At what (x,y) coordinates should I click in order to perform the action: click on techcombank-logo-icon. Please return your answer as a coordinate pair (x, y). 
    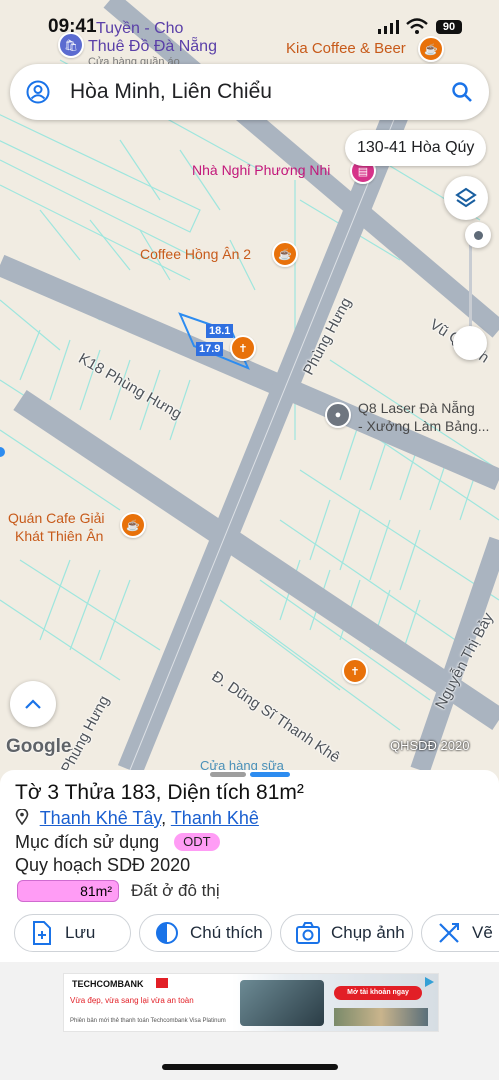
    Looking at the image, I should click on (162, 983).